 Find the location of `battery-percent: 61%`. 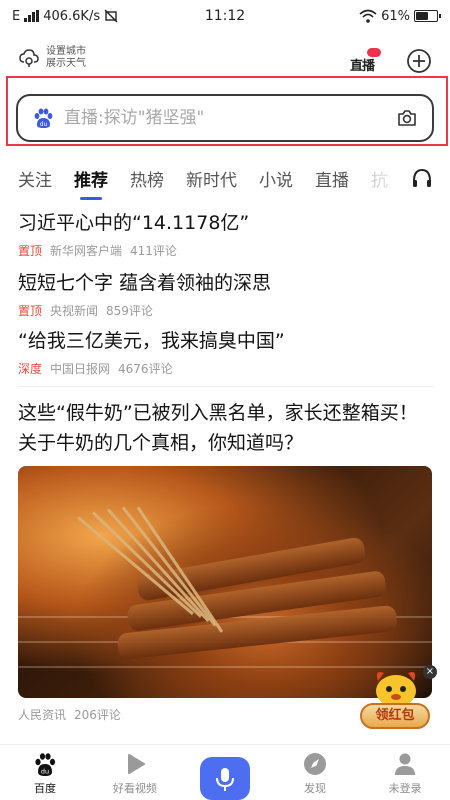

battery-percent: 61% is located at coordinates (395, 16).